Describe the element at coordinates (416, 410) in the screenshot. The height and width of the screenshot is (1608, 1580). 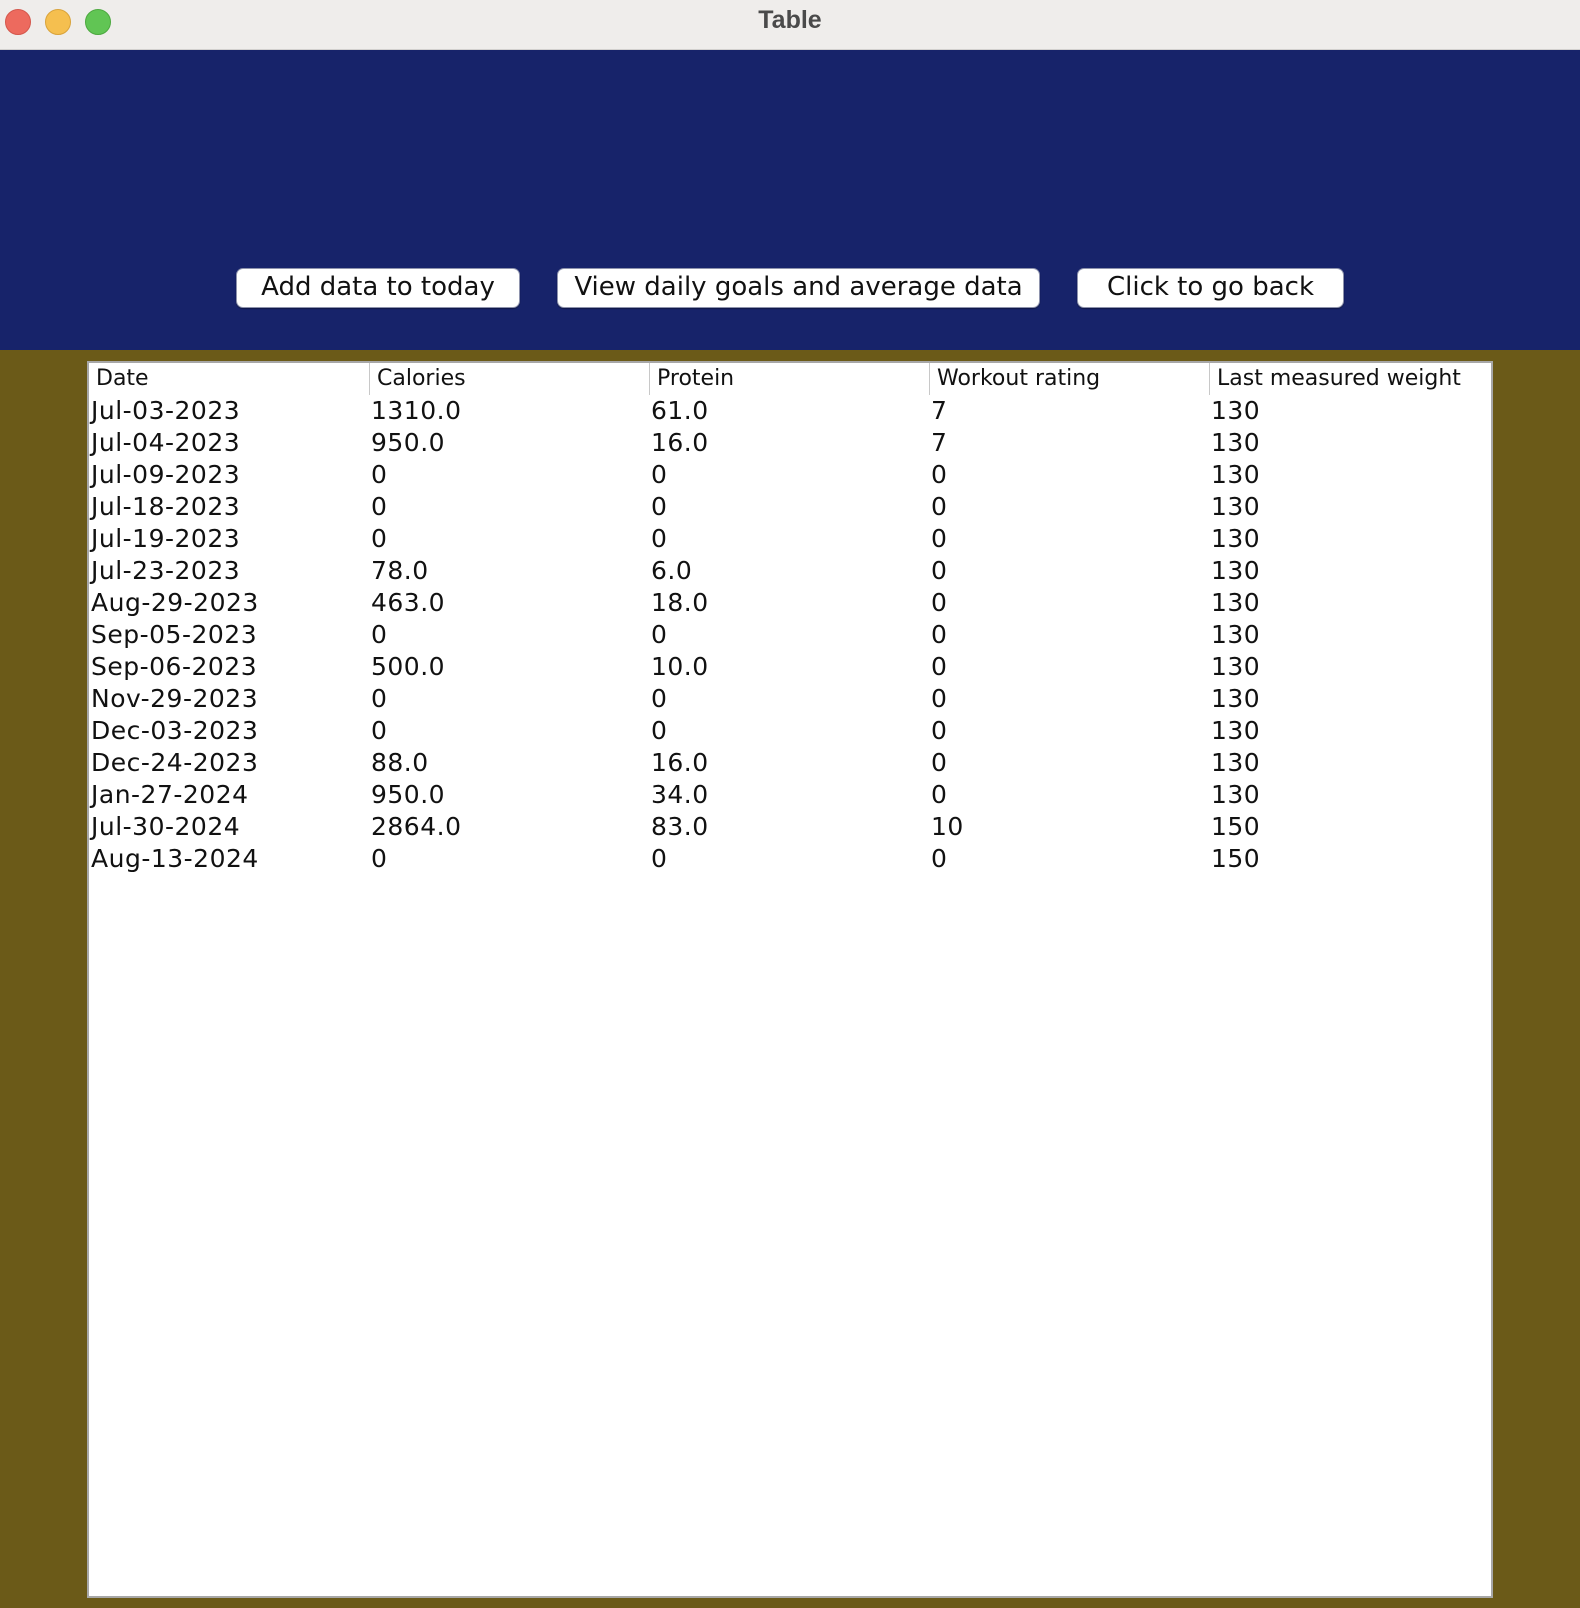
I see `calories-cell: 1310.0` at that location.